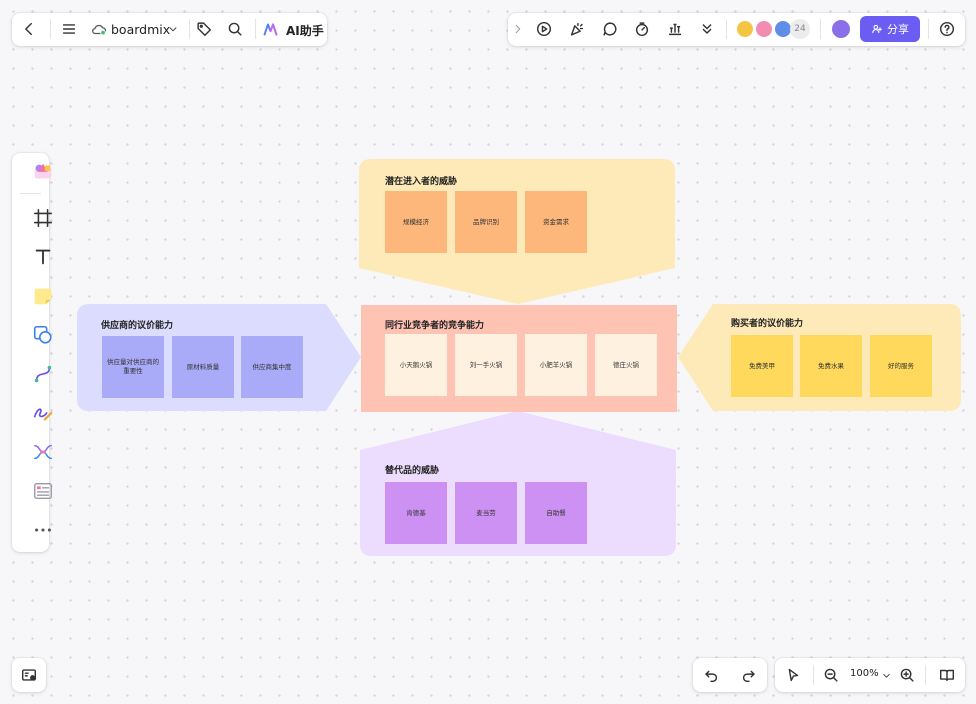 The image size is (976, 704). I want to click on collapse-toolbar-button, so click(518, 29).